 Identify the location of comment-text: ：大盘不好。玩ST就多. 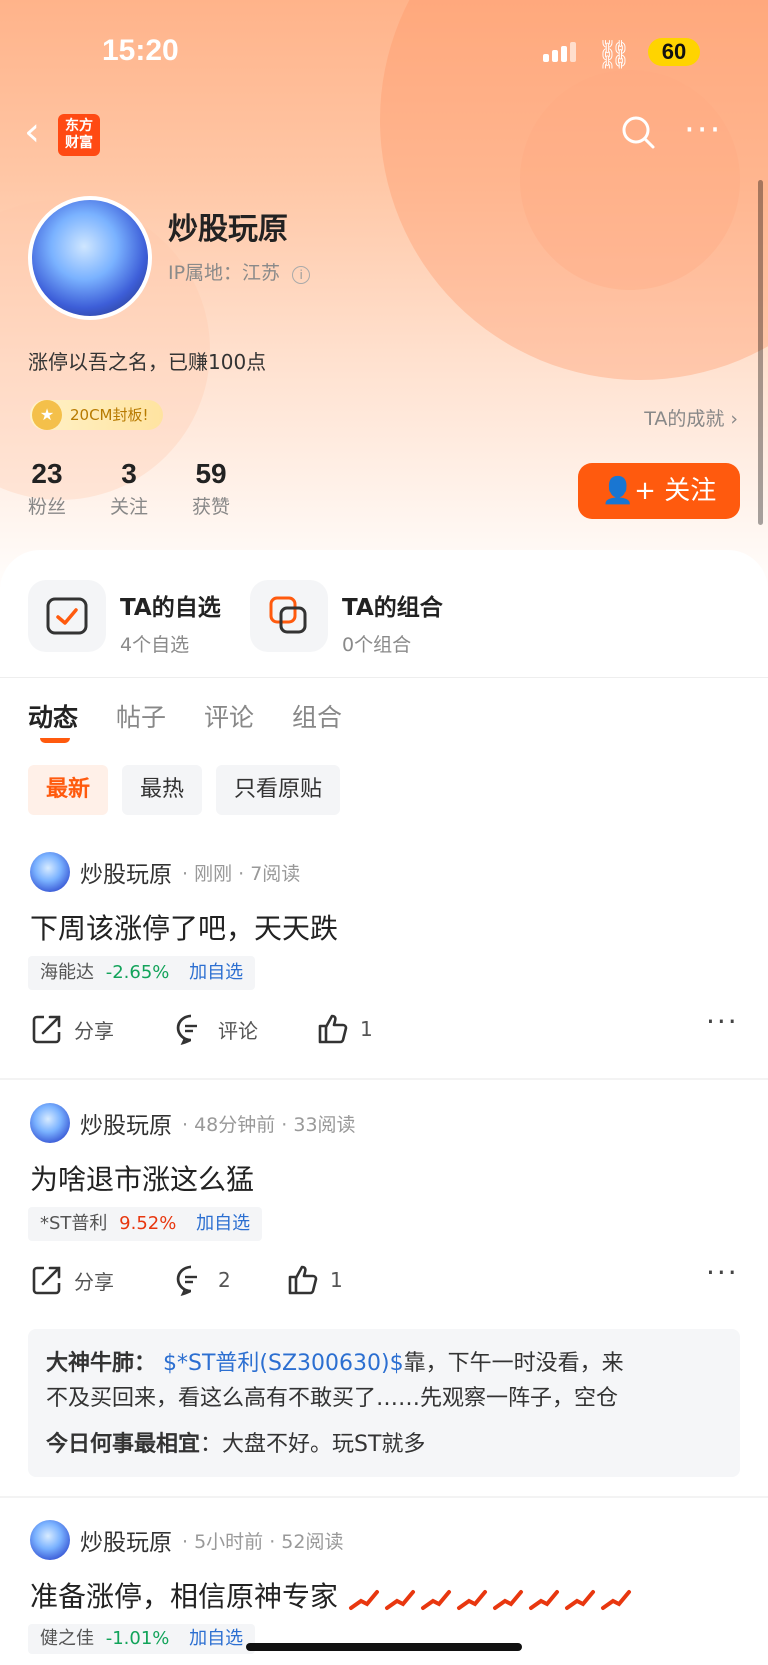
(313, 1444).